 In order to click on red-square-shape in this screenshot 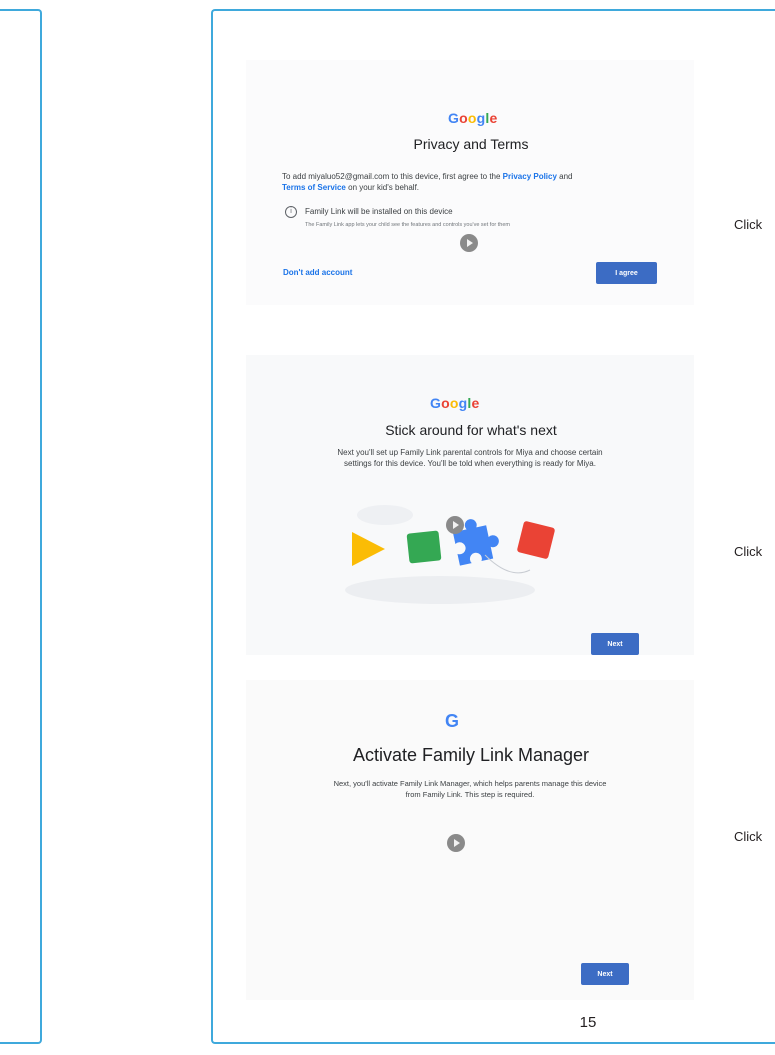, I will do `click(536, 540)`.